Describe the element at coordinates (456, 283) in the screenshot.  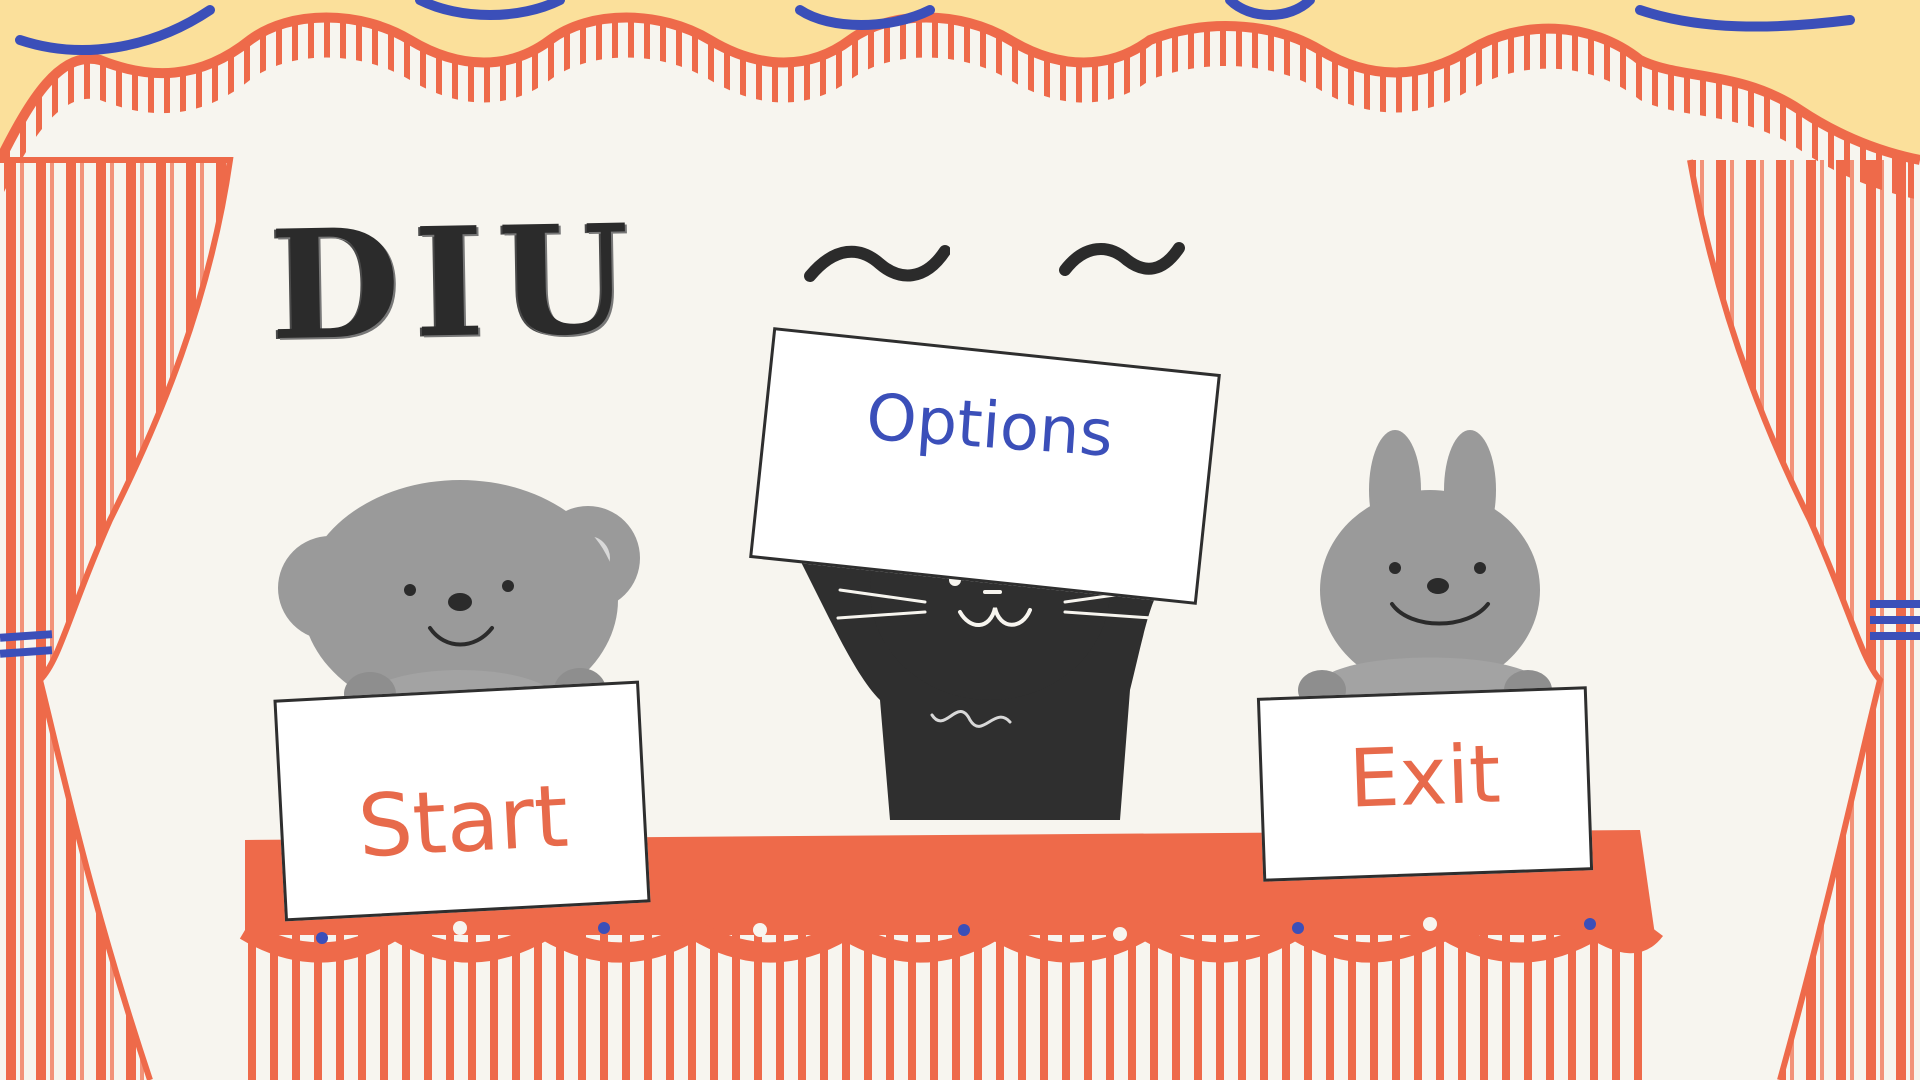
I see `game-title: DIU` at that location.